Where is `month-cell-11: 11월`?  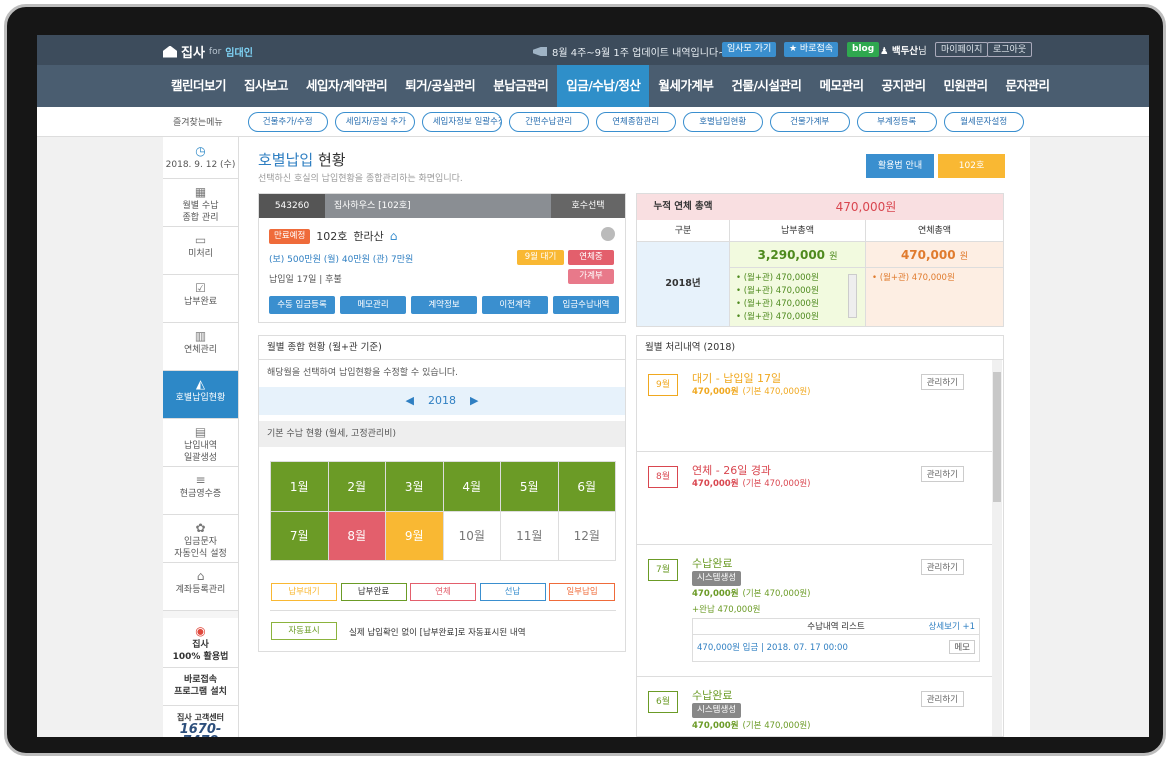
month-cell-11: 11월 is located at coordinates (529, 535).